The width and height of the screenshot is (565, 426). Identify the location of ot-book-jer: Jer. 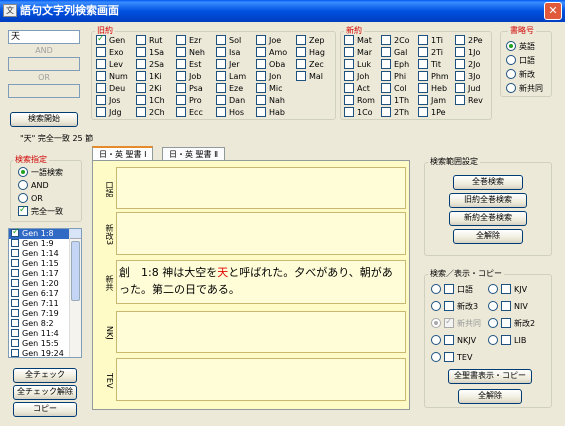
(228, 64).